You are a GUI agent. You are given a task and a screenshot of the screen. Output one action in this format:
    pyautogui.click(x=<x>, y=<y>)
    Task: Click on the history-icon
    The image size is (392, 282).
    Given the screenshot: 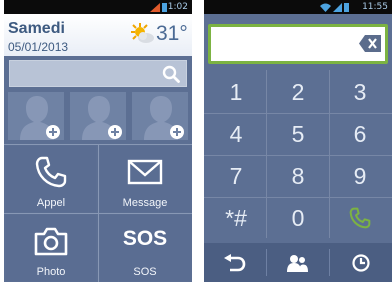 What is the action you would take?
    pyautogui.click(x=361, y=263)
    